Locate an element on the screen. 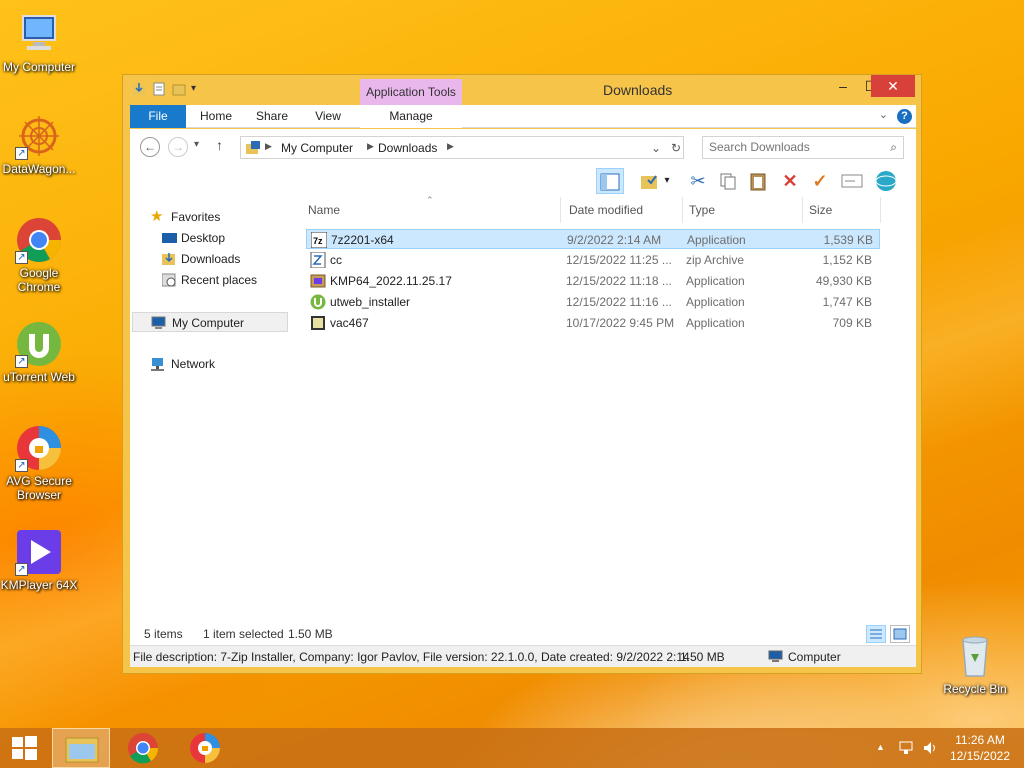 The height and width of the screenshot is (768, 1024). column-header-date: Date modified is located at coordinates (606, 210).